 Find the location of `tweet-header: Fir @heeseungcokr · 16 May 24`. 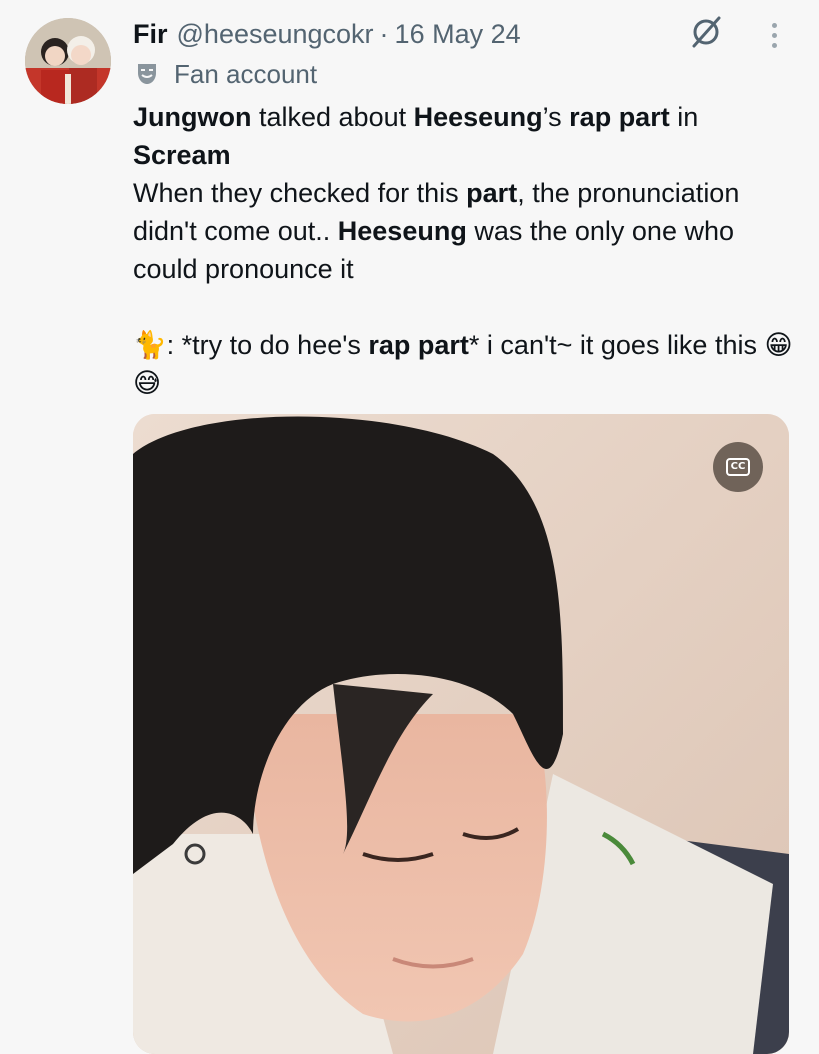

tweet-header: Fir @heeseungcokr · 16 May 24 is located at coordinates (327, 34).